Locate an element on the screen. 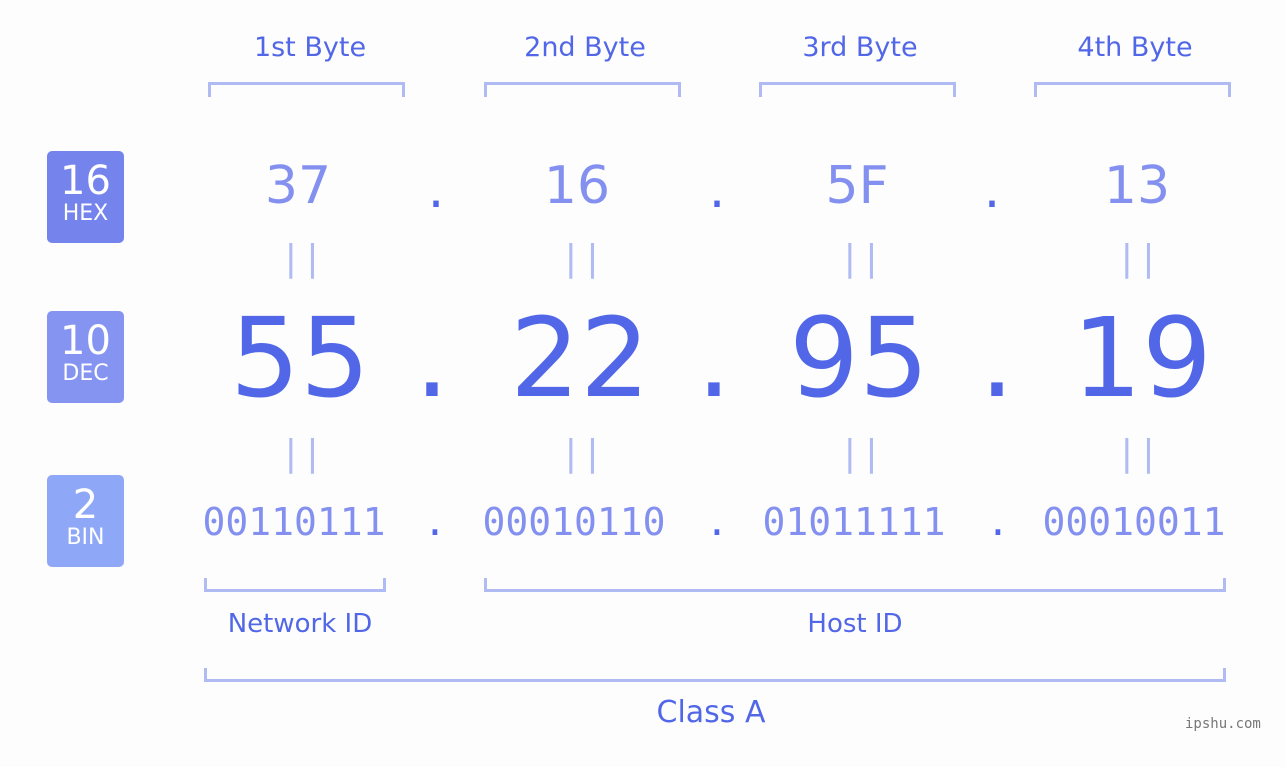 The width and height of the screenshot is (1285, 767). host-id-label: Host ID is located at coordinates (855, 624).